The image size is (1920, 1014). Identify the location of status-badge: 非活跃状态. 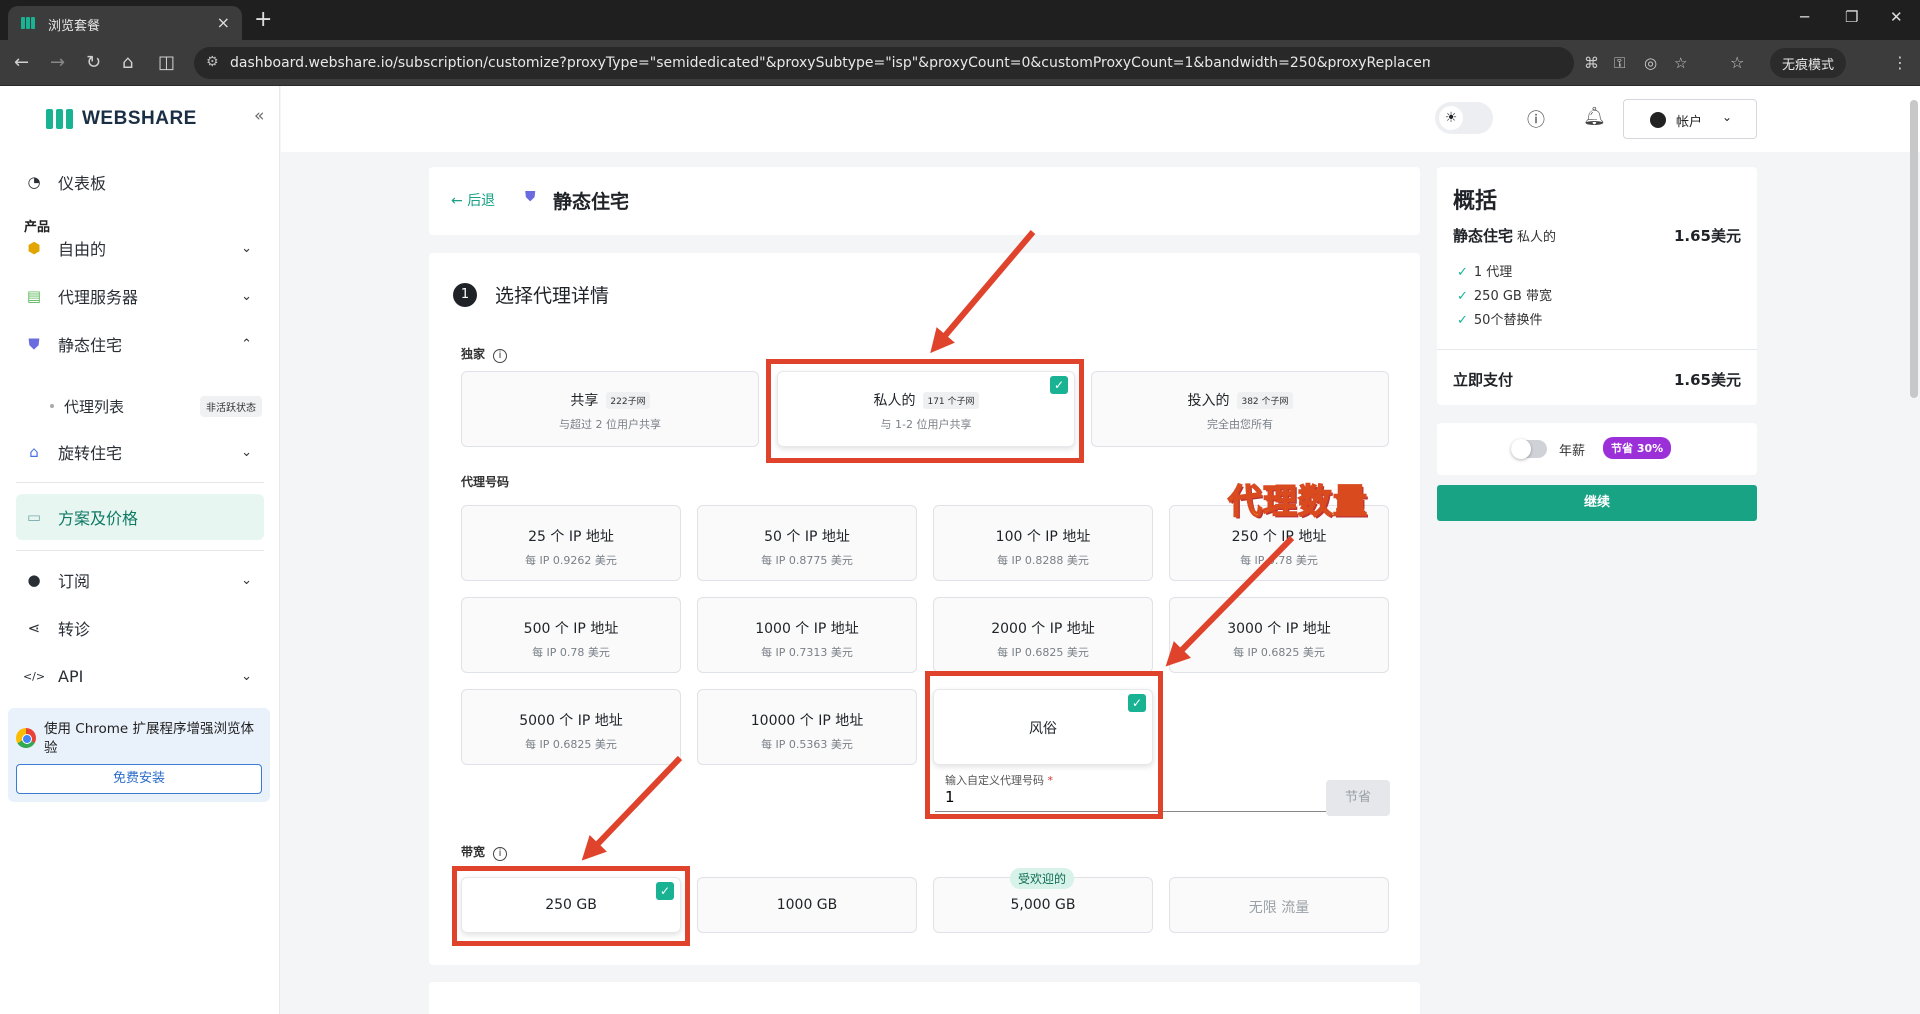
(231, 406).